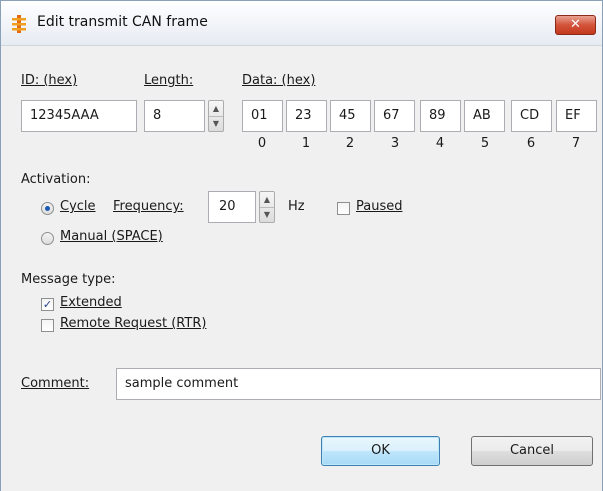  Describe the element at coordinates (47, 238) in the screenshot. I see `manual-radio` at that location.